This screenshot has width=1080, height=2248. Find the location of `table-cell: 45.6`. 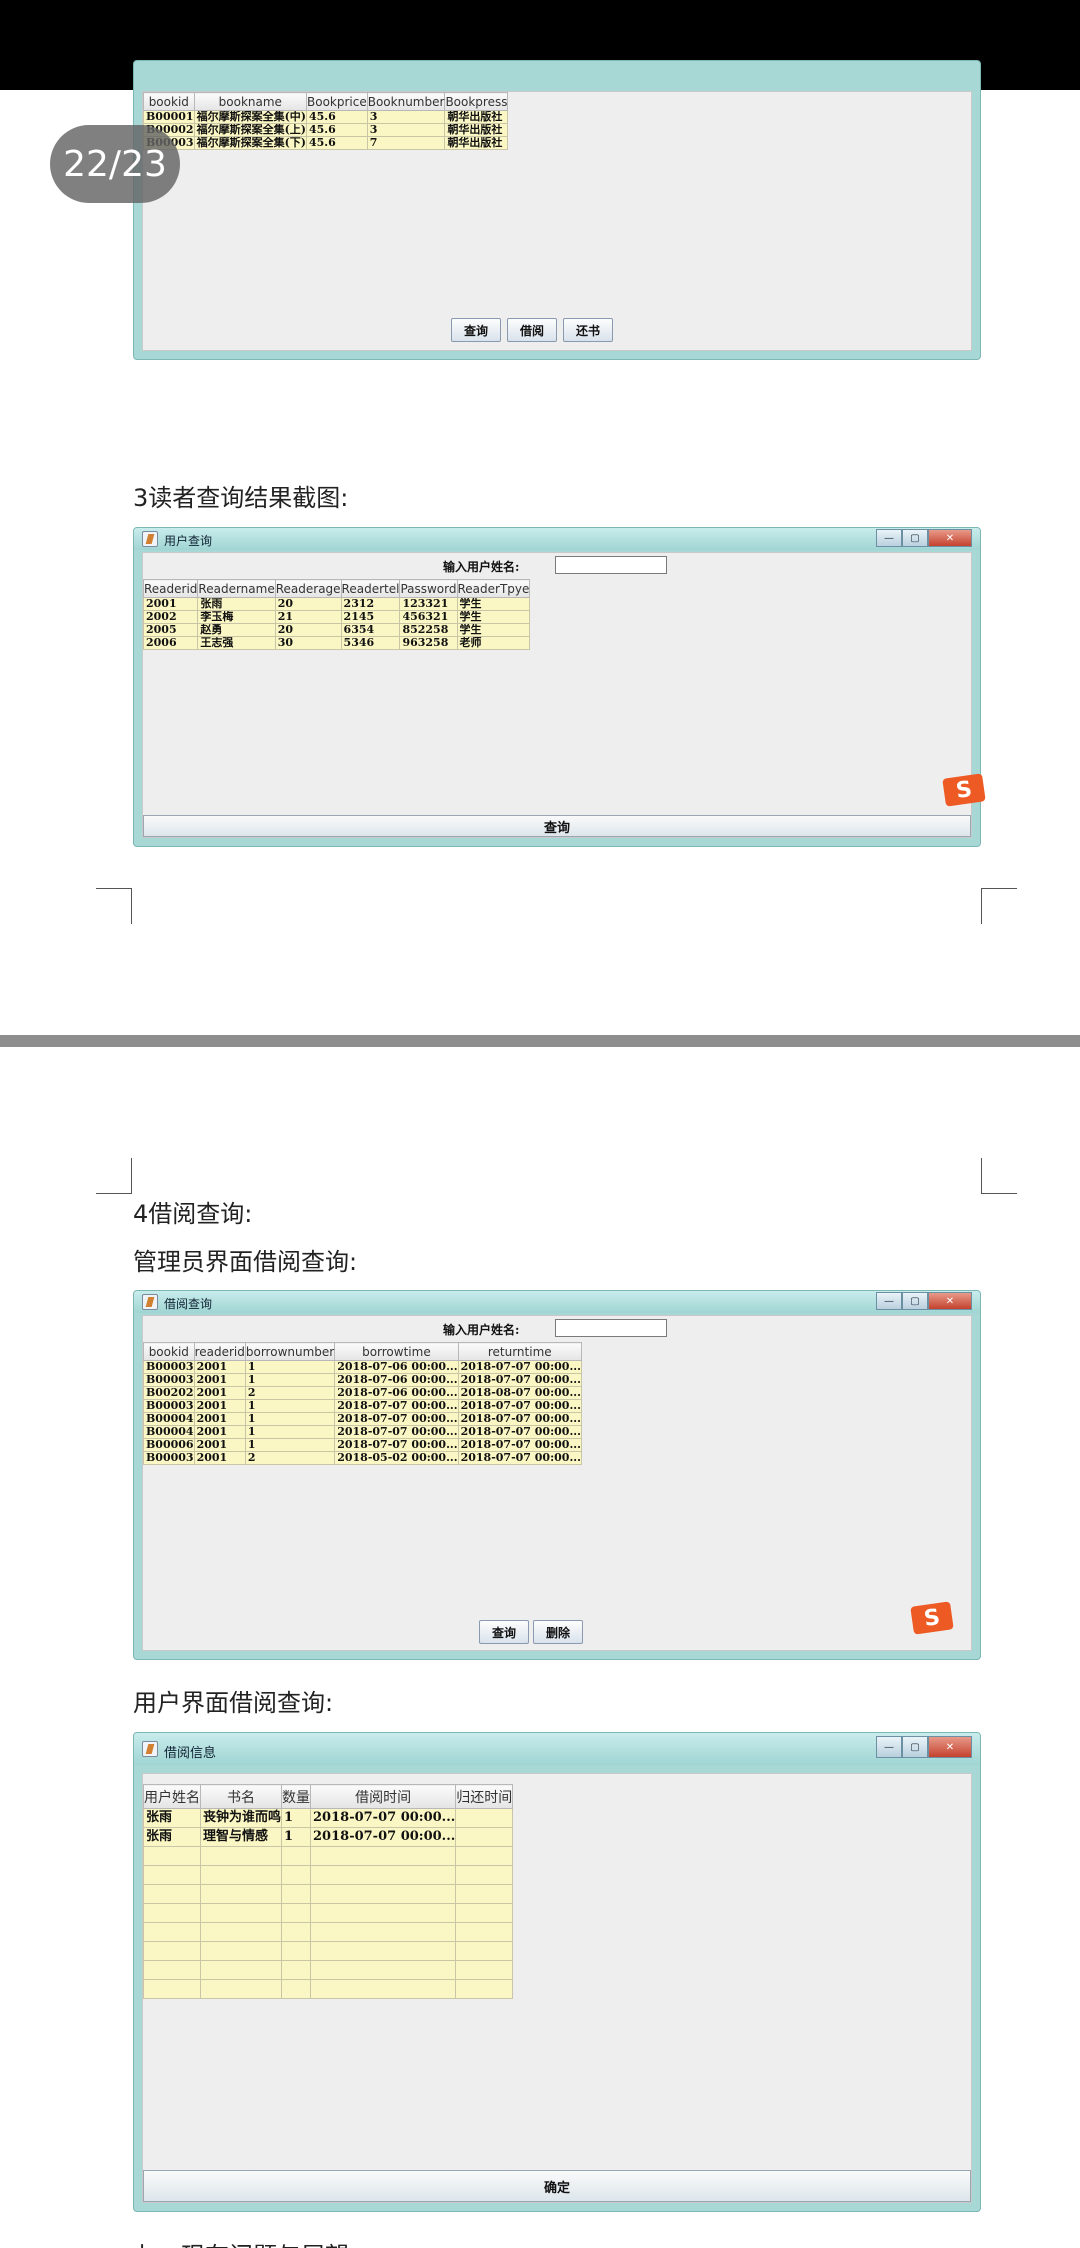

table-cell: 45.6 is located at coordinates (337, 143).